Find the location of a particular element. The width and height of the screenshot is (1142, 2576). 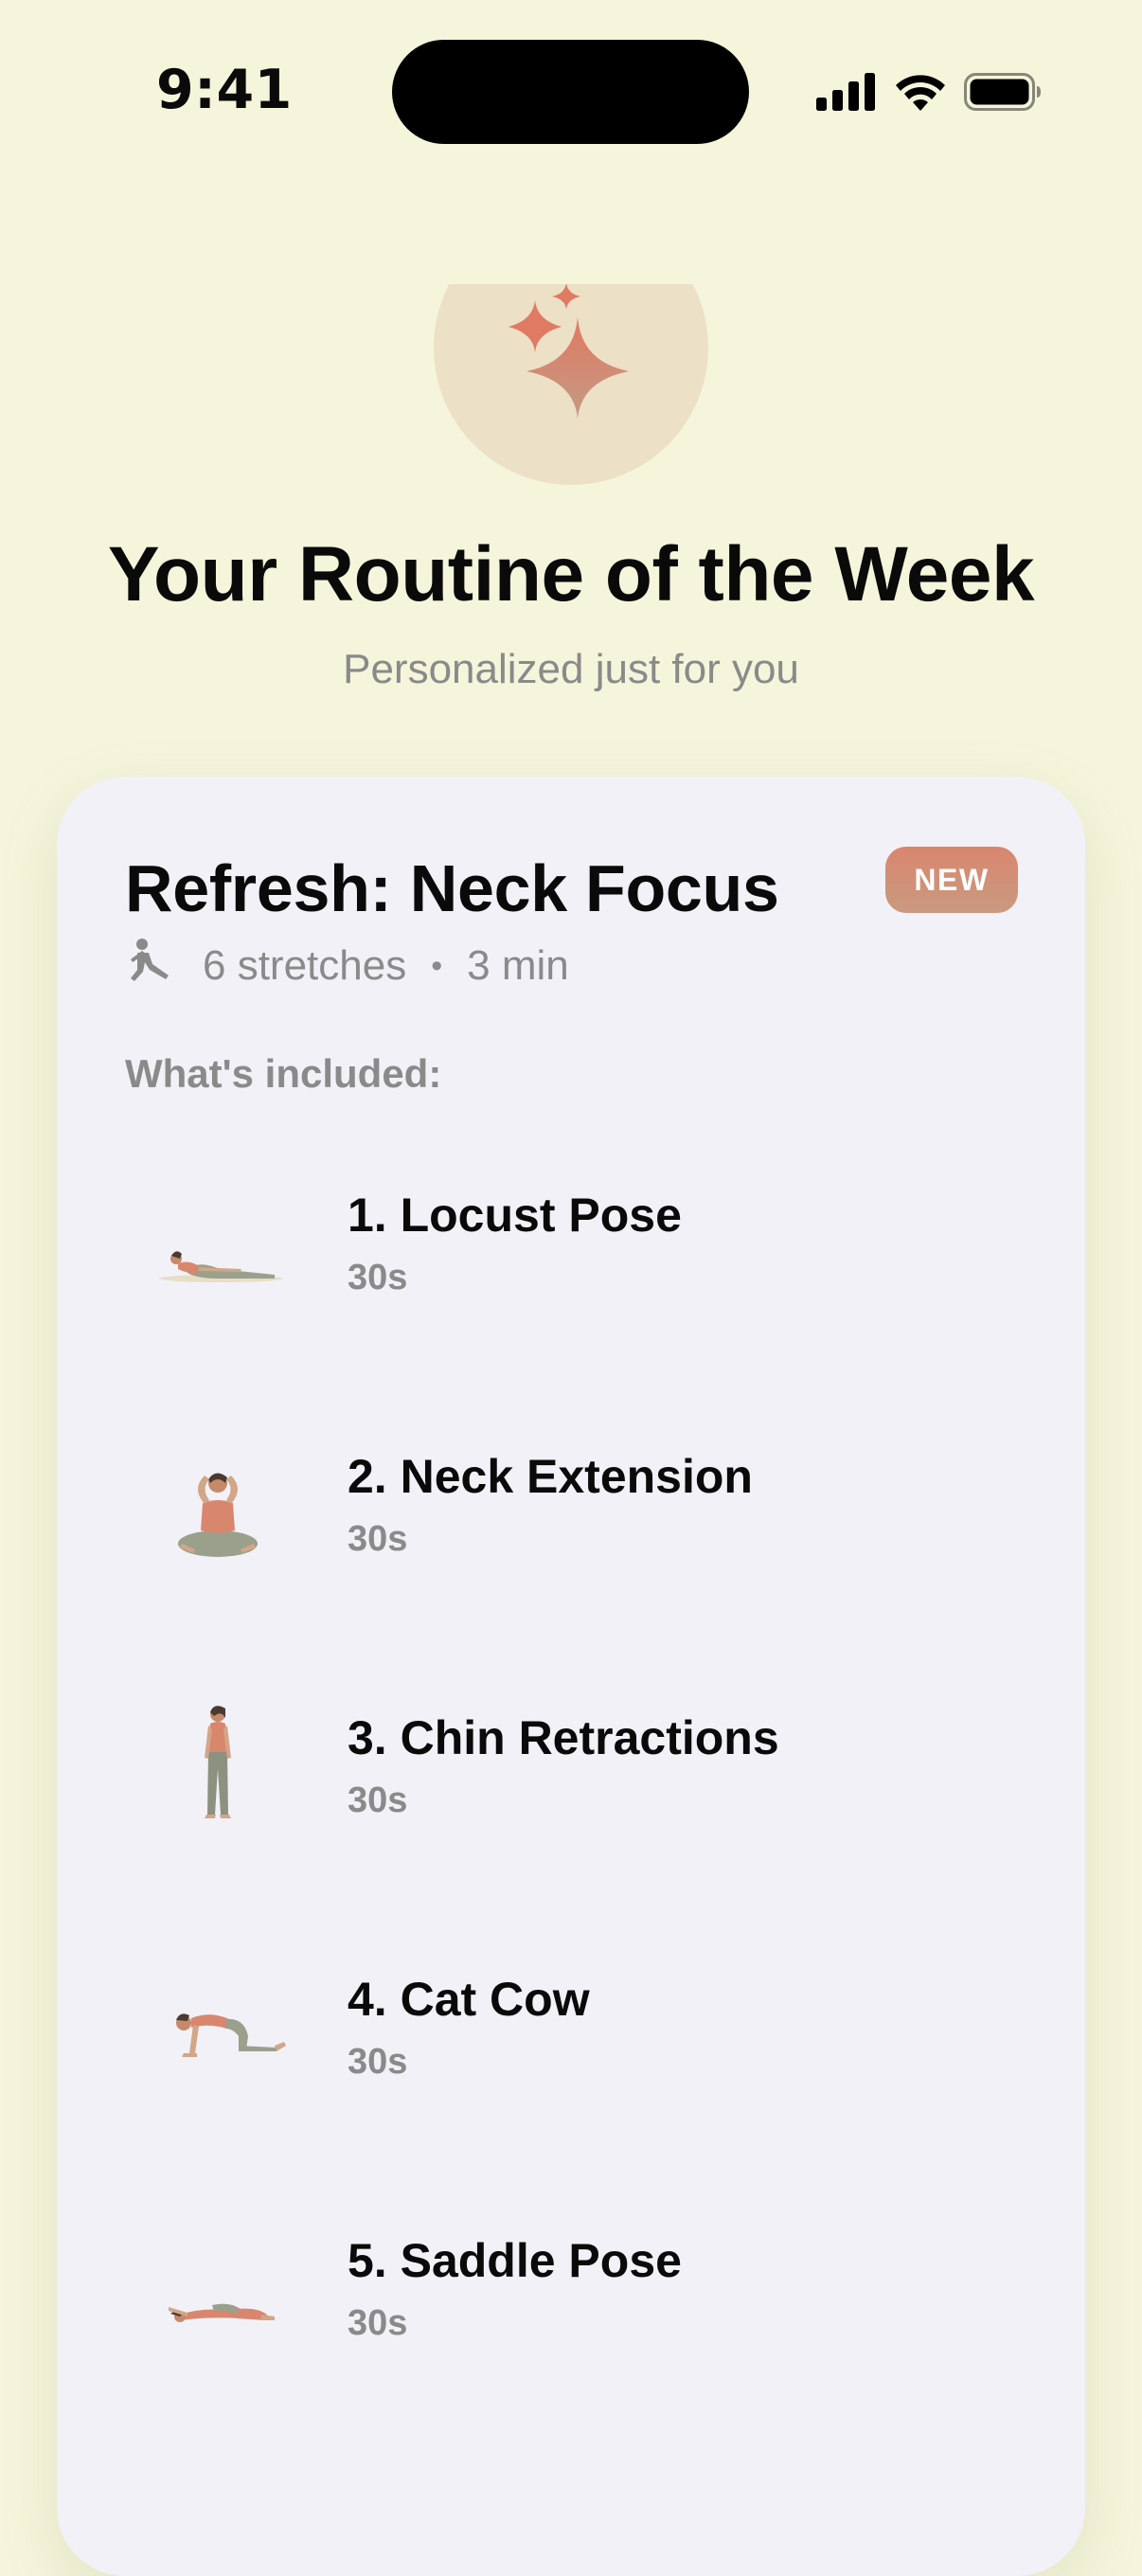

status-icons is located at coordinates (929, 92).